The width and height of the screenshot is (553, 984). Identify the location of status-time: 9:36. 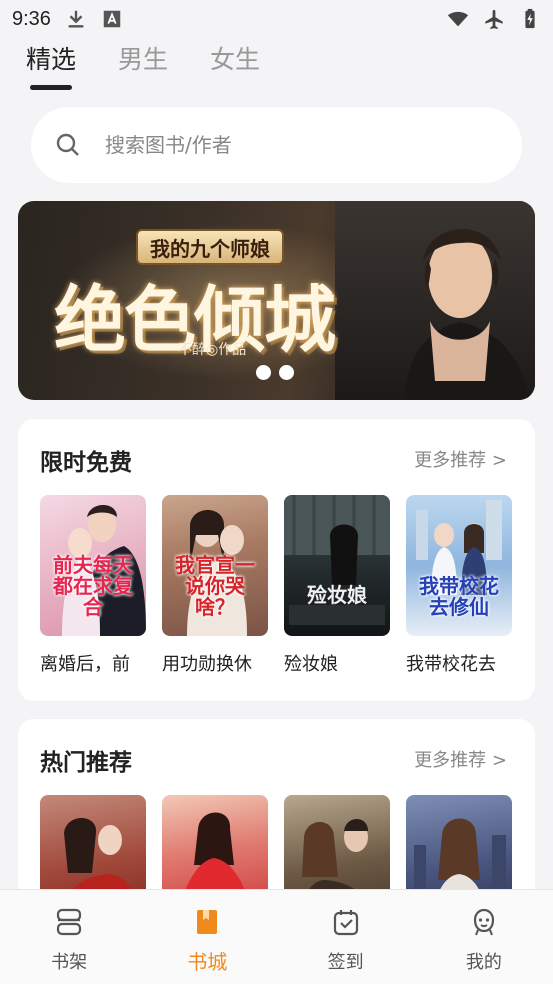
(31, 18).